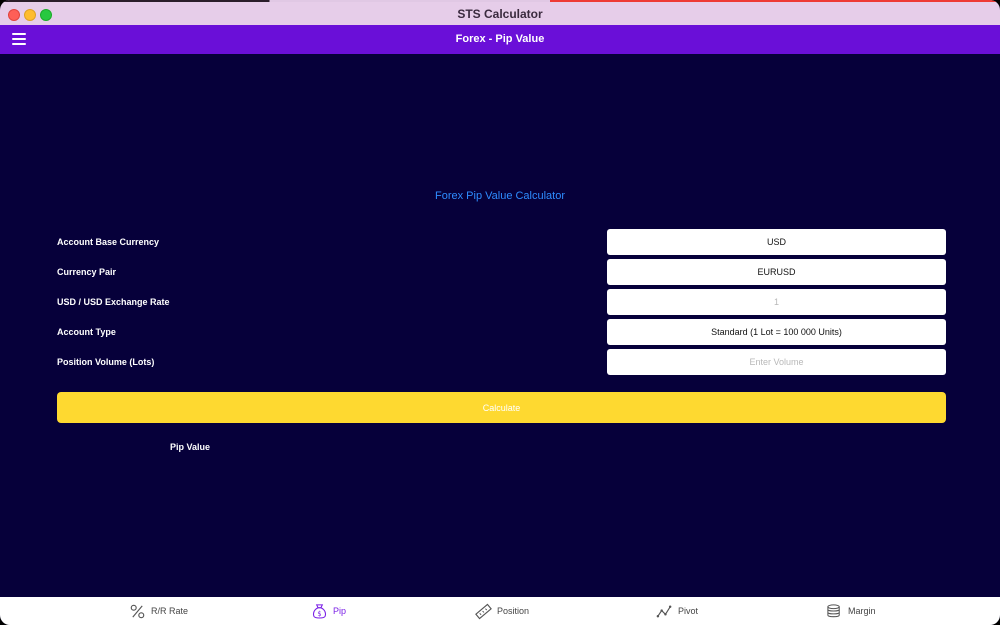 Image resolution: width=1000 pixels, height=625 pixels. Describe the element at coordinates (328, 611) in the screenshot. I see `tab-pip: $ Pip` at that location.